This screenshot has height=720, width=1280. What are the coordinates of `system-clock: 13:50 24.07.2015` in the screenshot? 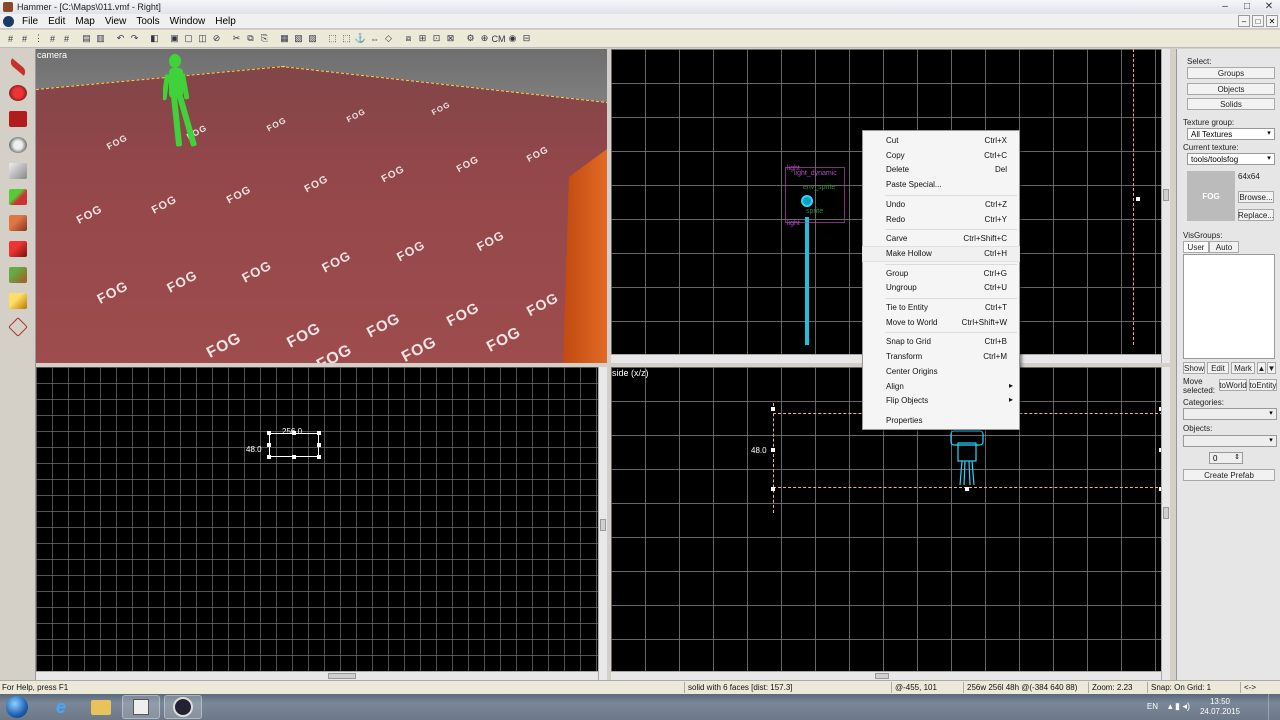 It's located at (1220, 707).